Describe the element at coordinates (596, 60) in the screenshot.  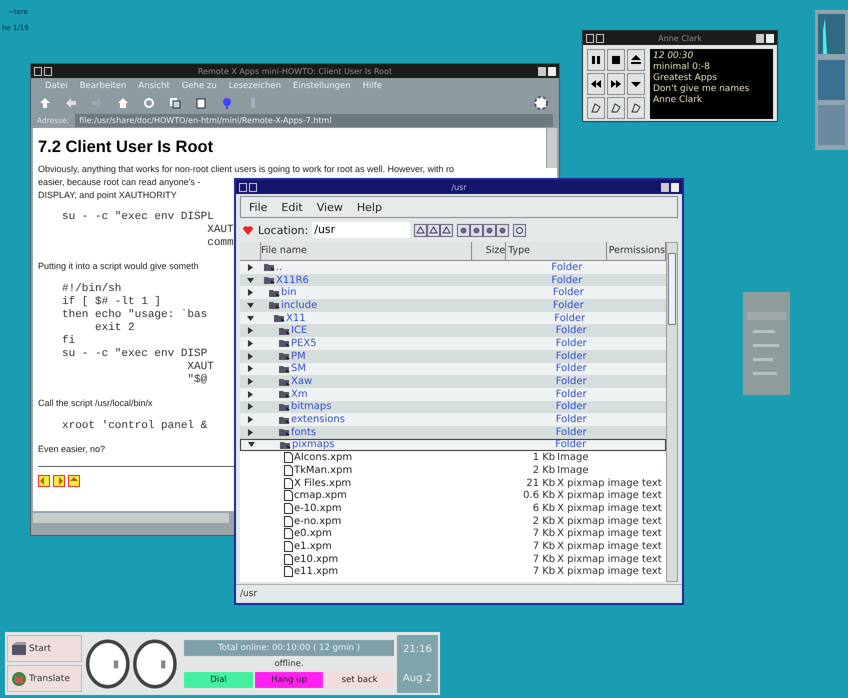
I see `pause-button` at that location.